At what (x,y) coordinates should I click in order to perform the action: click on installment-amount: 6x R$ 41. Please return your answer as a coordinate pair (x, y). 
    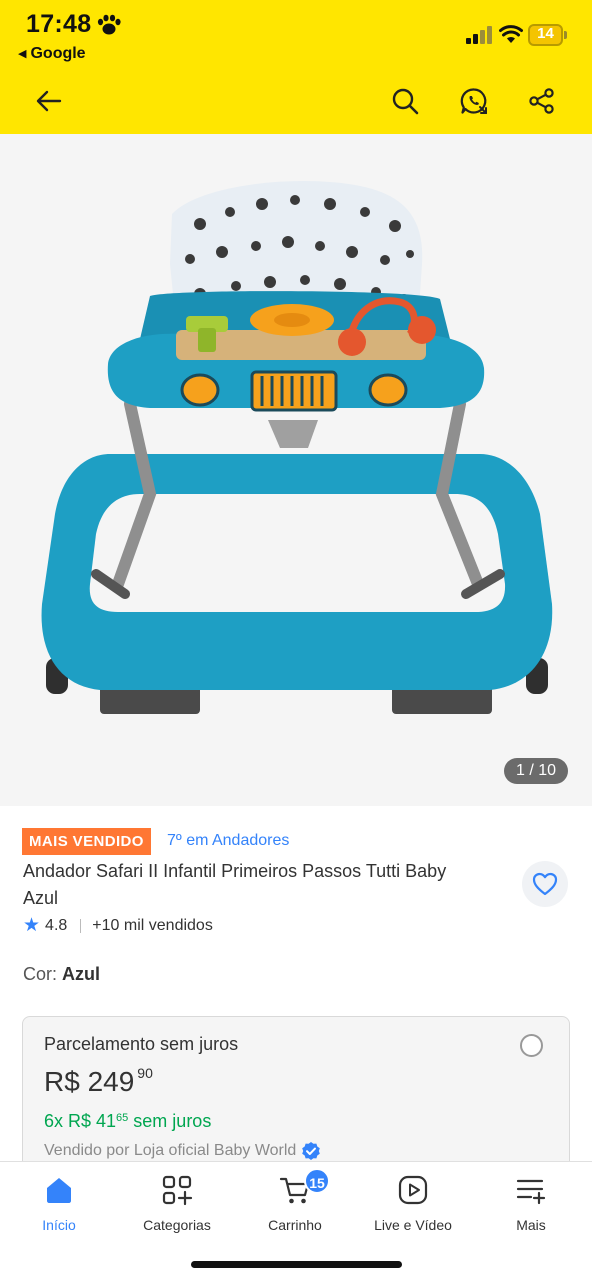
    Looking at the image, I should click on (80, 1121).